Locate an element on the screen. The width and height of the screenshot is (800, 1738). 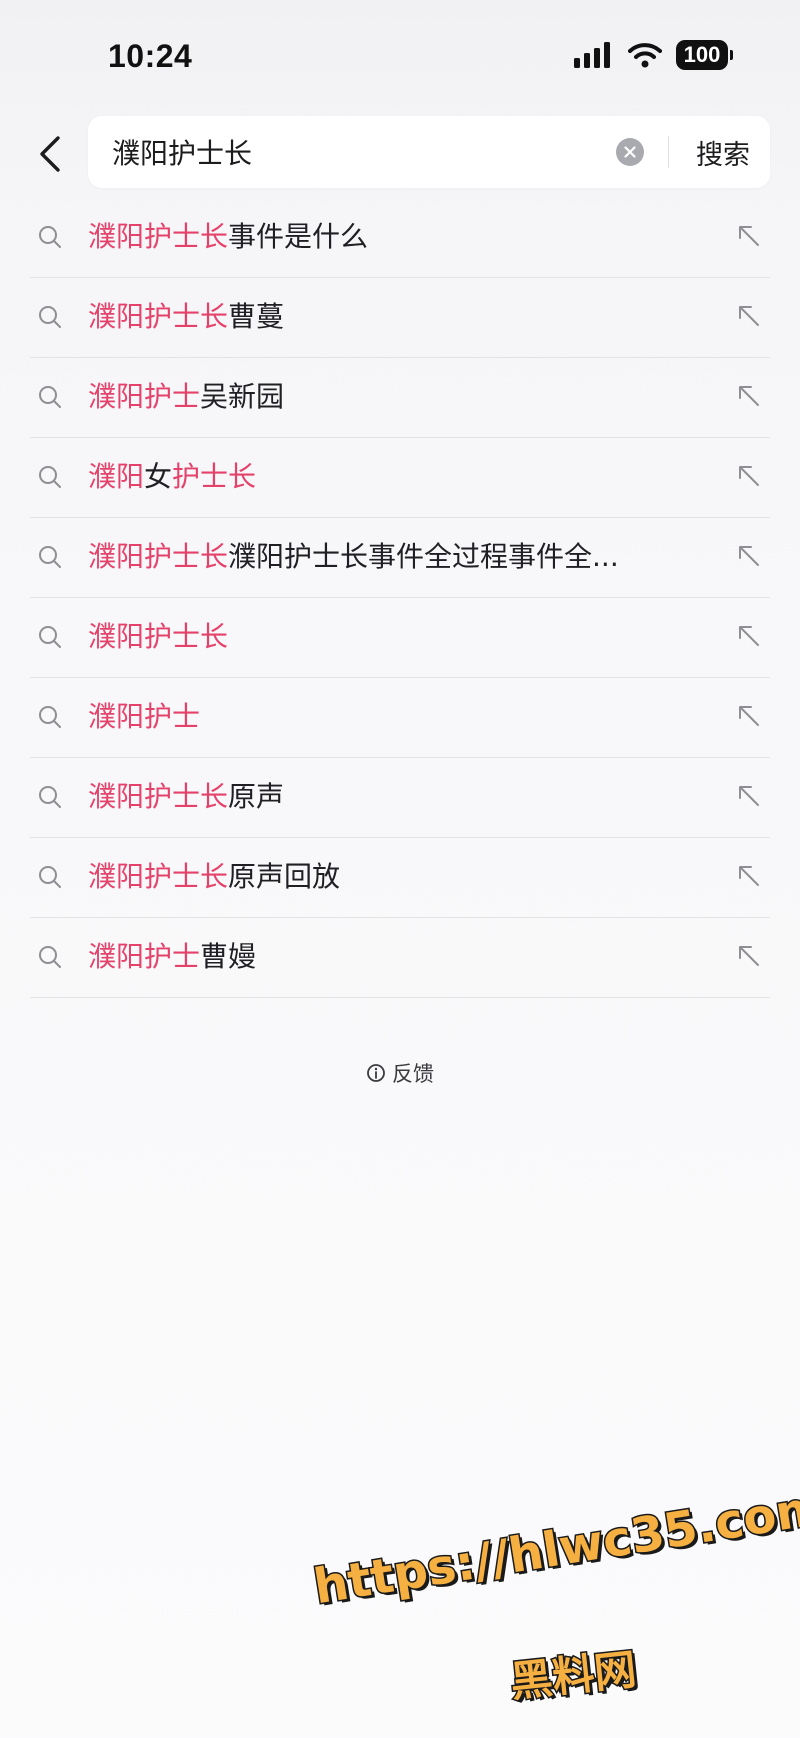
suggestion-item: 濮阳护士曹嫚 is located at coordinates (400, 958).